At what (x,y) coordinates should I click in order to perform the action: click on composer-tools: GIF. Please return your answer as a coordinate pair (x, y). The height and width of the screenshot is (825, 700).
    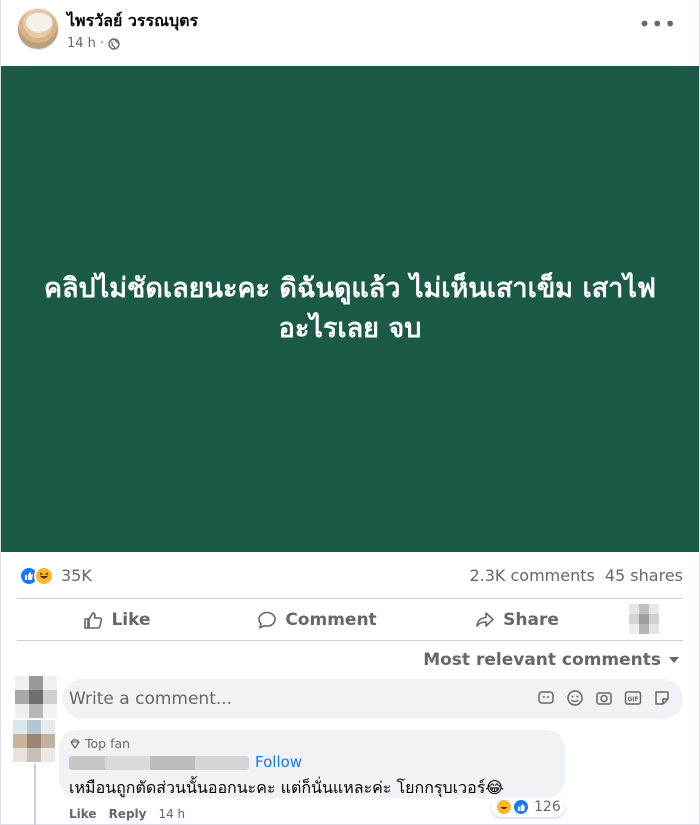
    Looking at the image, I should click on (603, 697).